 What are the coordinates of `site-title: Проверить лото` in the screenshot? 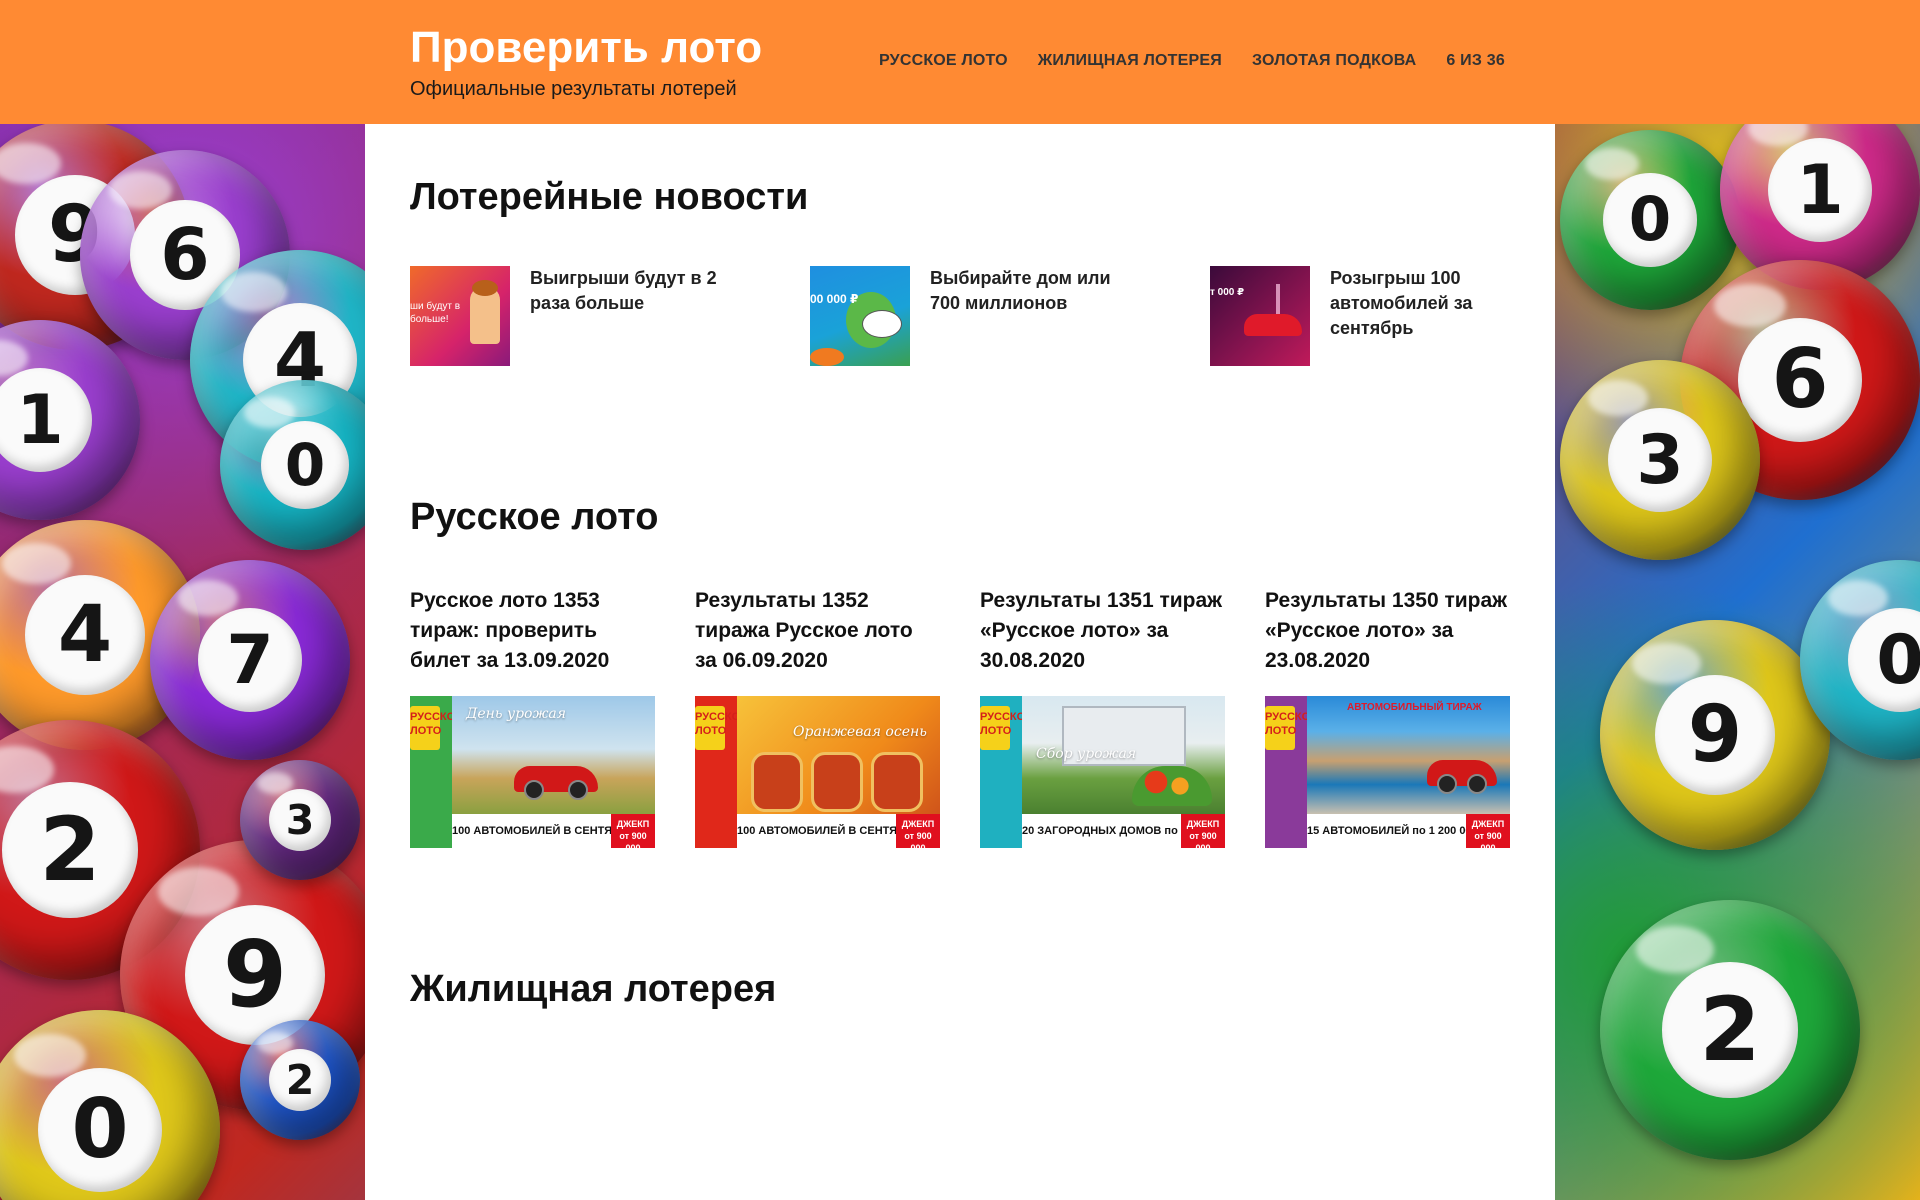 It's located at (586, 48).